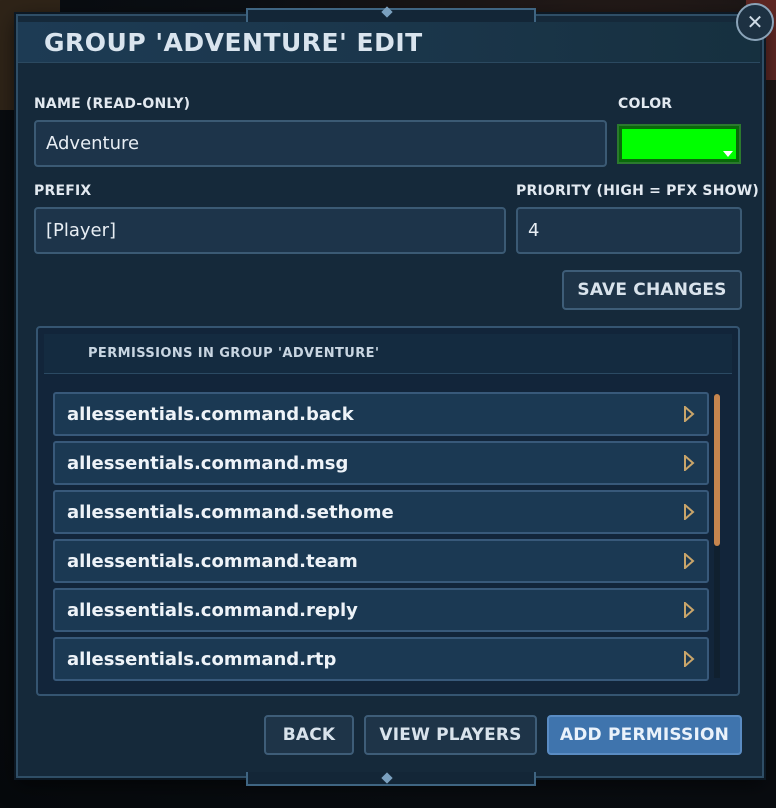  I want to click on priority-label: PRIORITY (HIGH = PFX SHOW), so click(637, 191).